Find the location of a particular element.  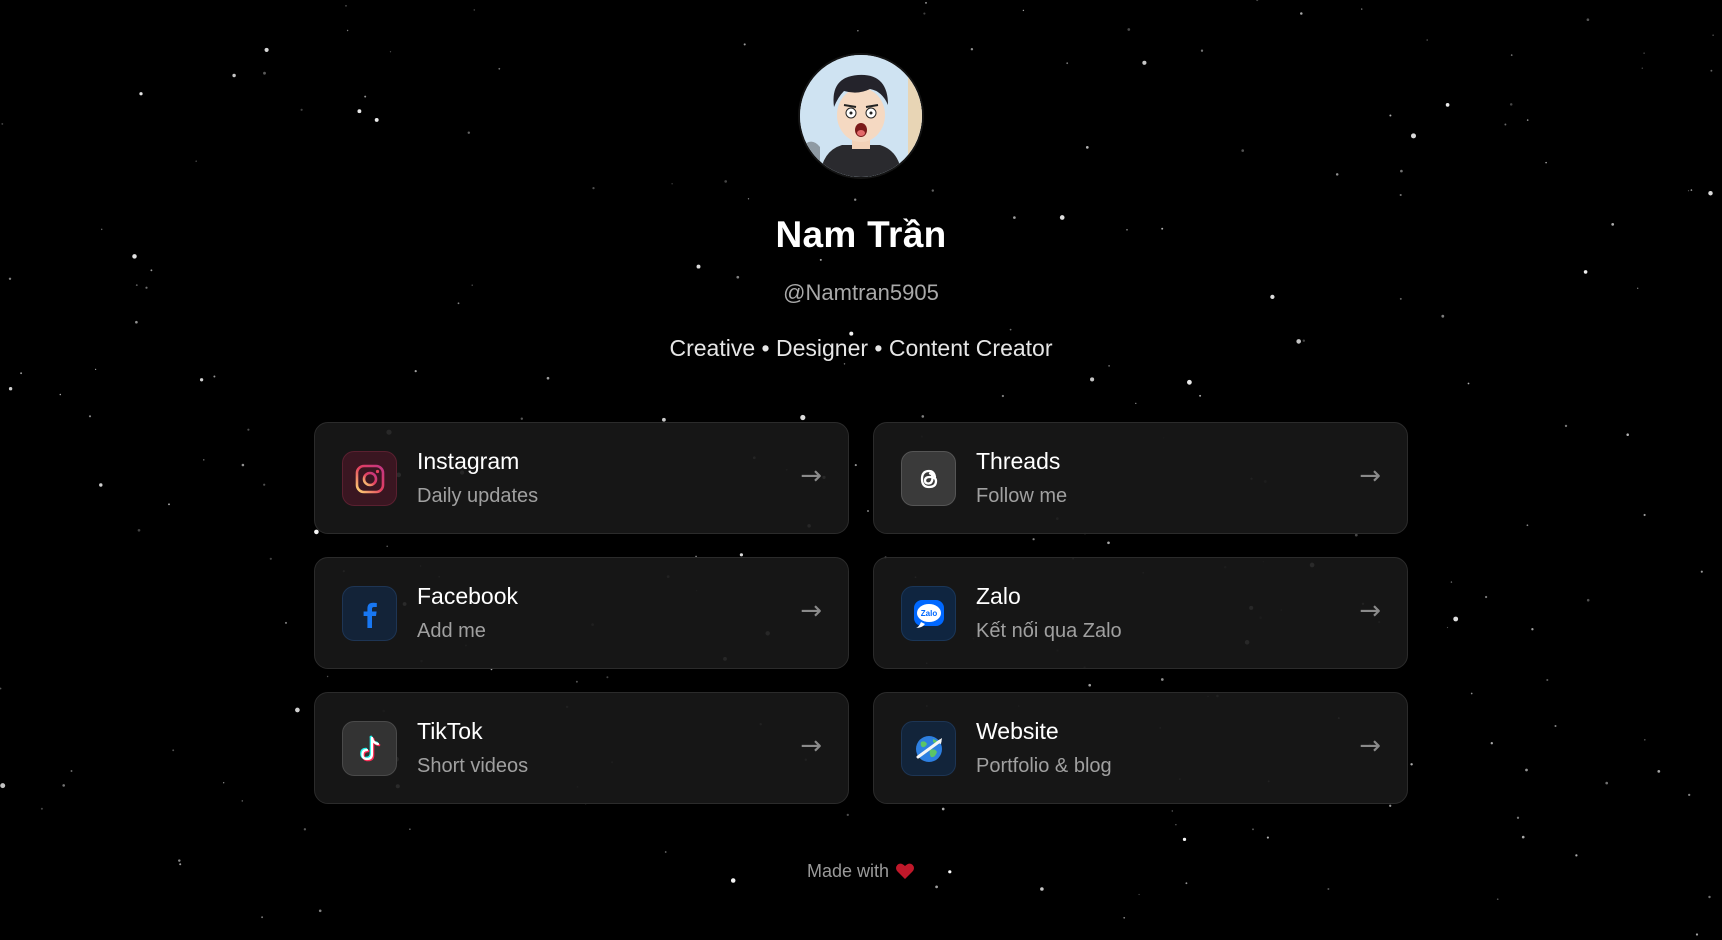

profile-handle: @Namtran5905 is located at coordinates (861, 292).